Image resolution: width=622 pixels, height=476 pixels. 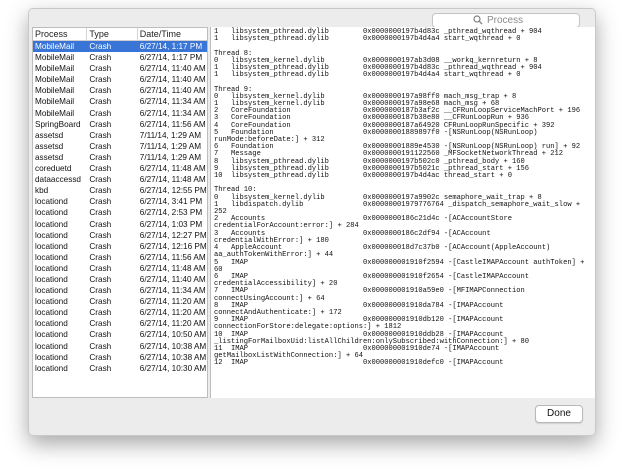 What do you see at coordinates (120, 235) in the screenshot?
I see `list-item: locationd Crash 6/27/14, 12:27 PM` at bounding box center [120, 235].